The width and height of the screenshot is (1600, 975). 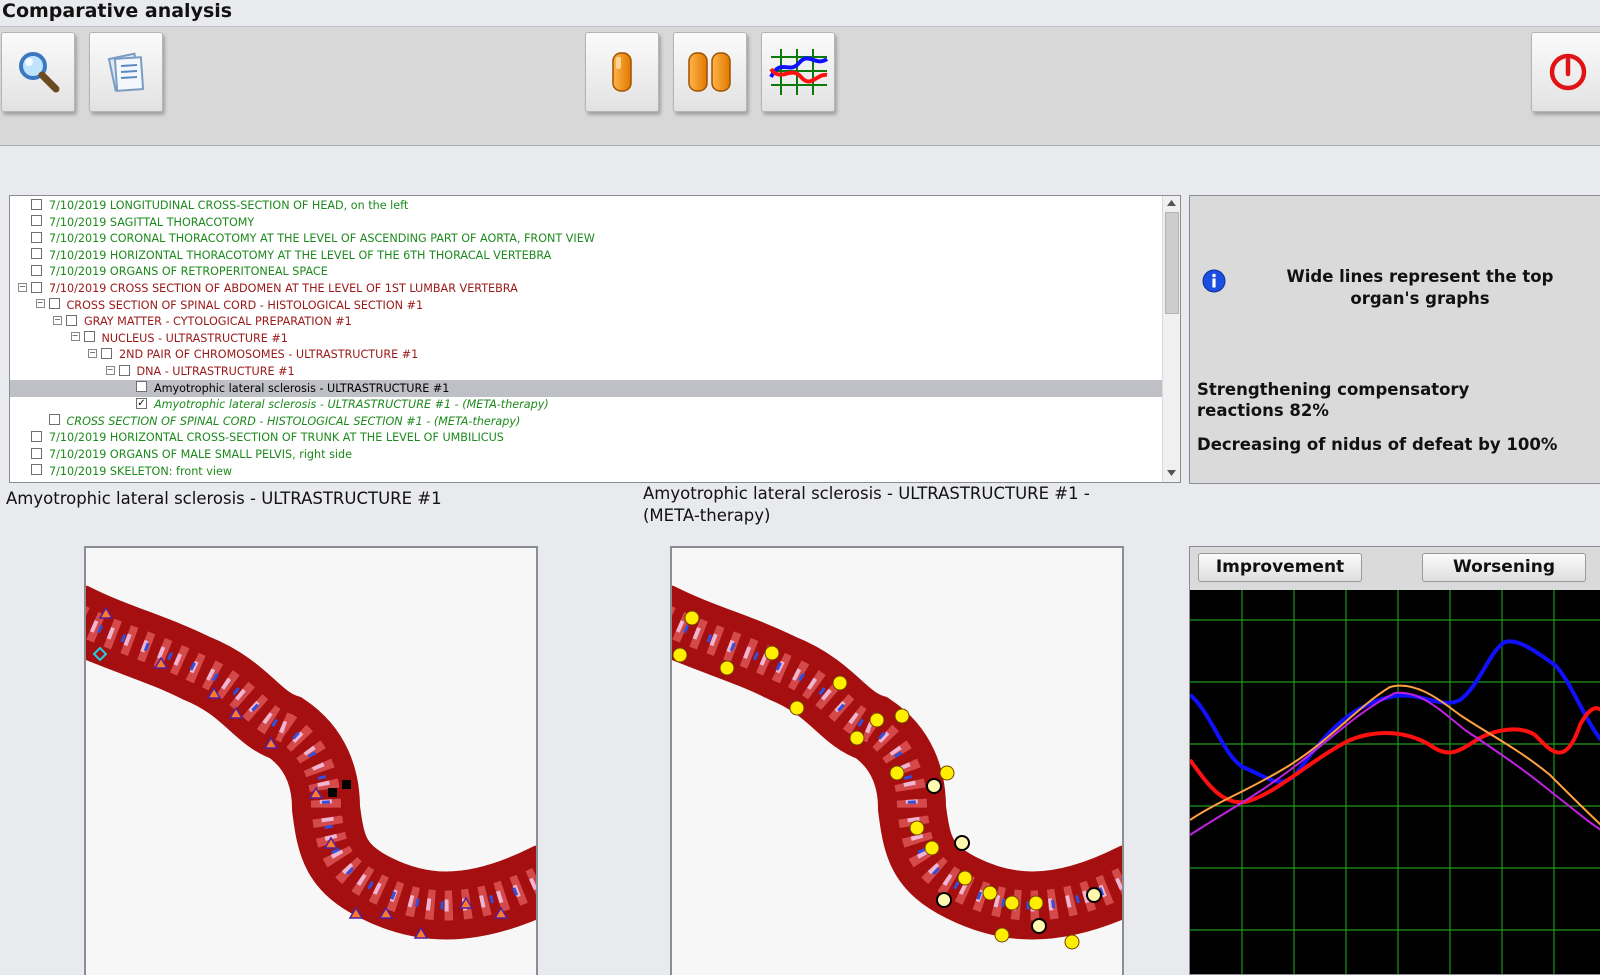 I want to click on double-capsule-icon, so click(x=709, y=72).